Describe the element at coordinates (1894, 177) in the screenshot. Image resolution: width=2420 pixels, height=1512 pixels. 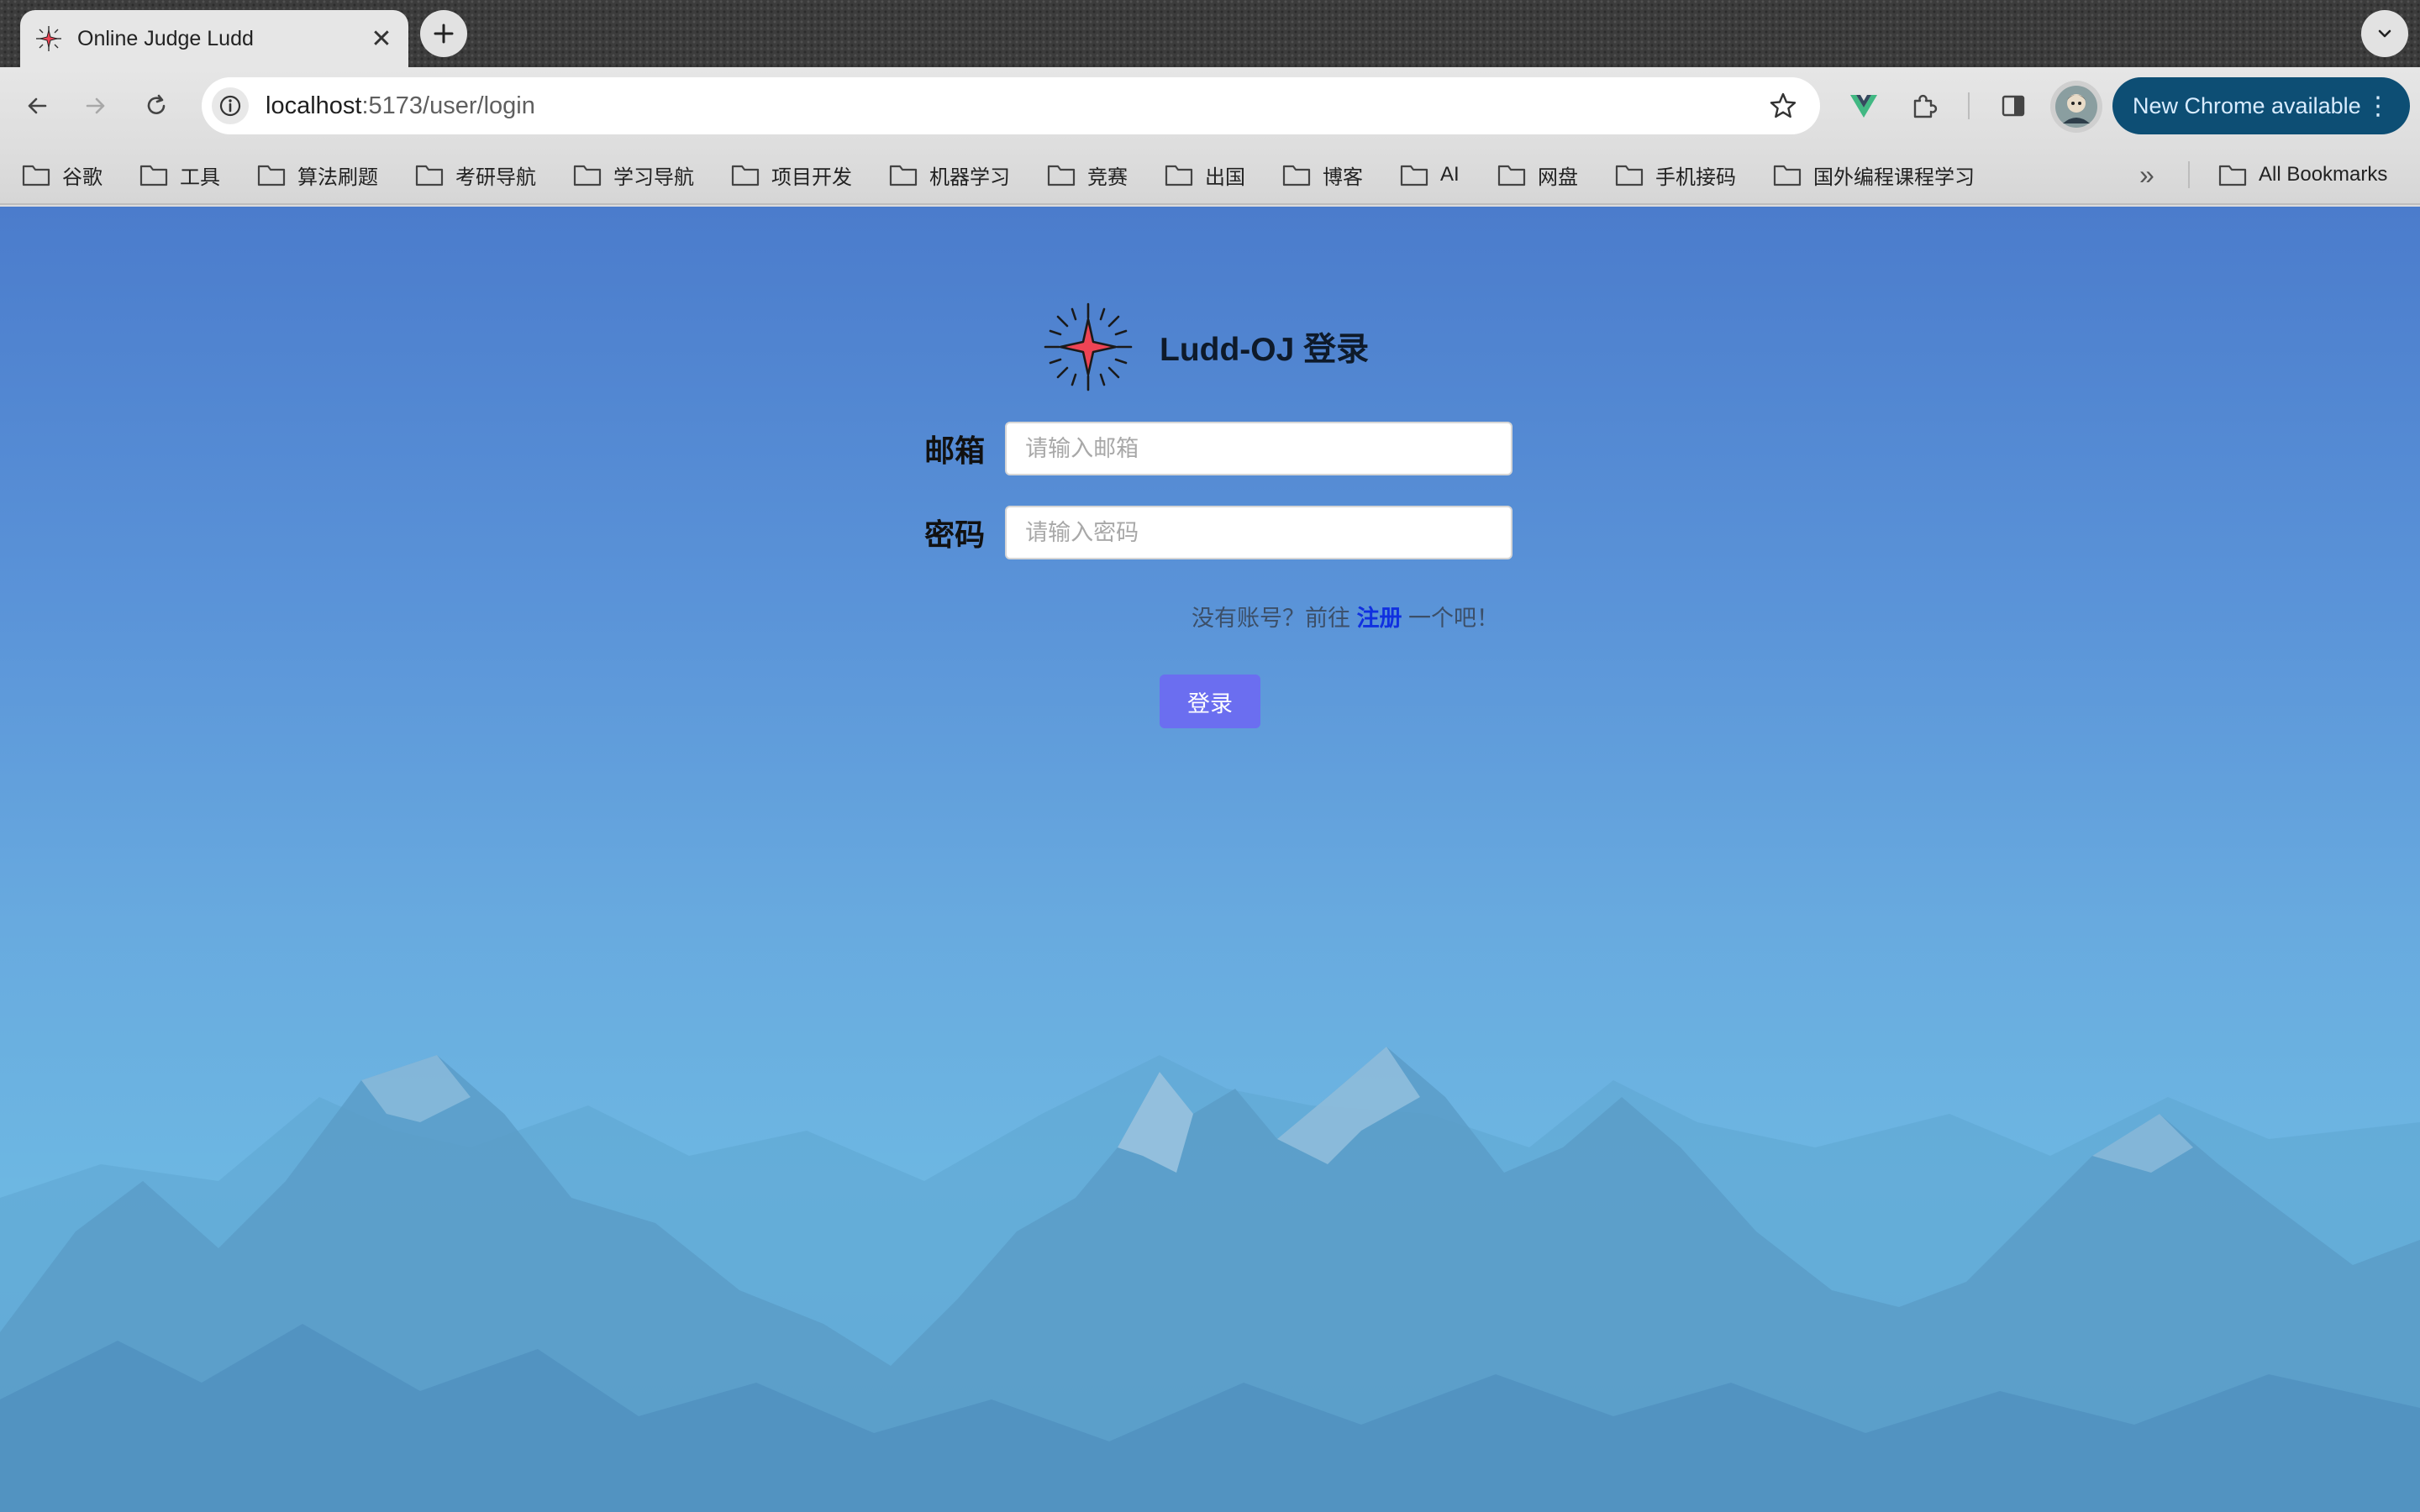
I see `bookmark-label: 国外编程课程学习` at that location.